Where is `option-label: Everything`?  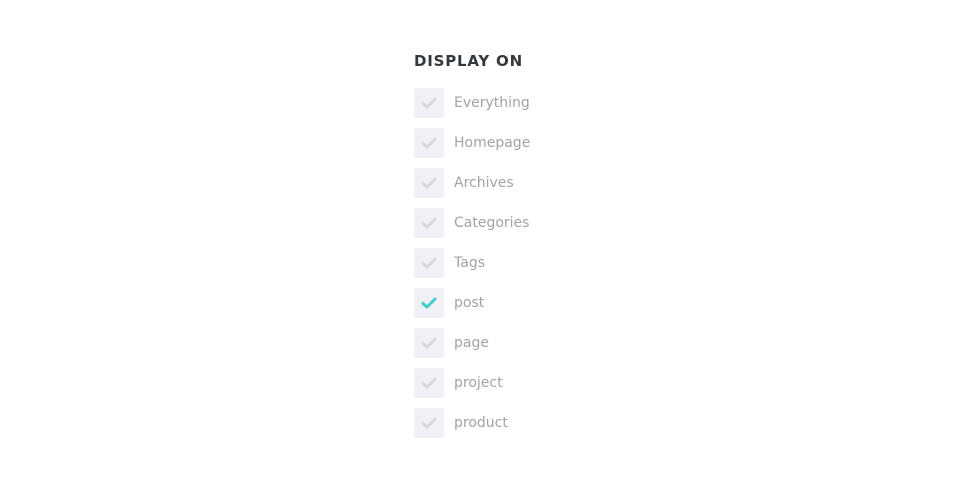
option-label: Everything is located at coordinates (492, 103).